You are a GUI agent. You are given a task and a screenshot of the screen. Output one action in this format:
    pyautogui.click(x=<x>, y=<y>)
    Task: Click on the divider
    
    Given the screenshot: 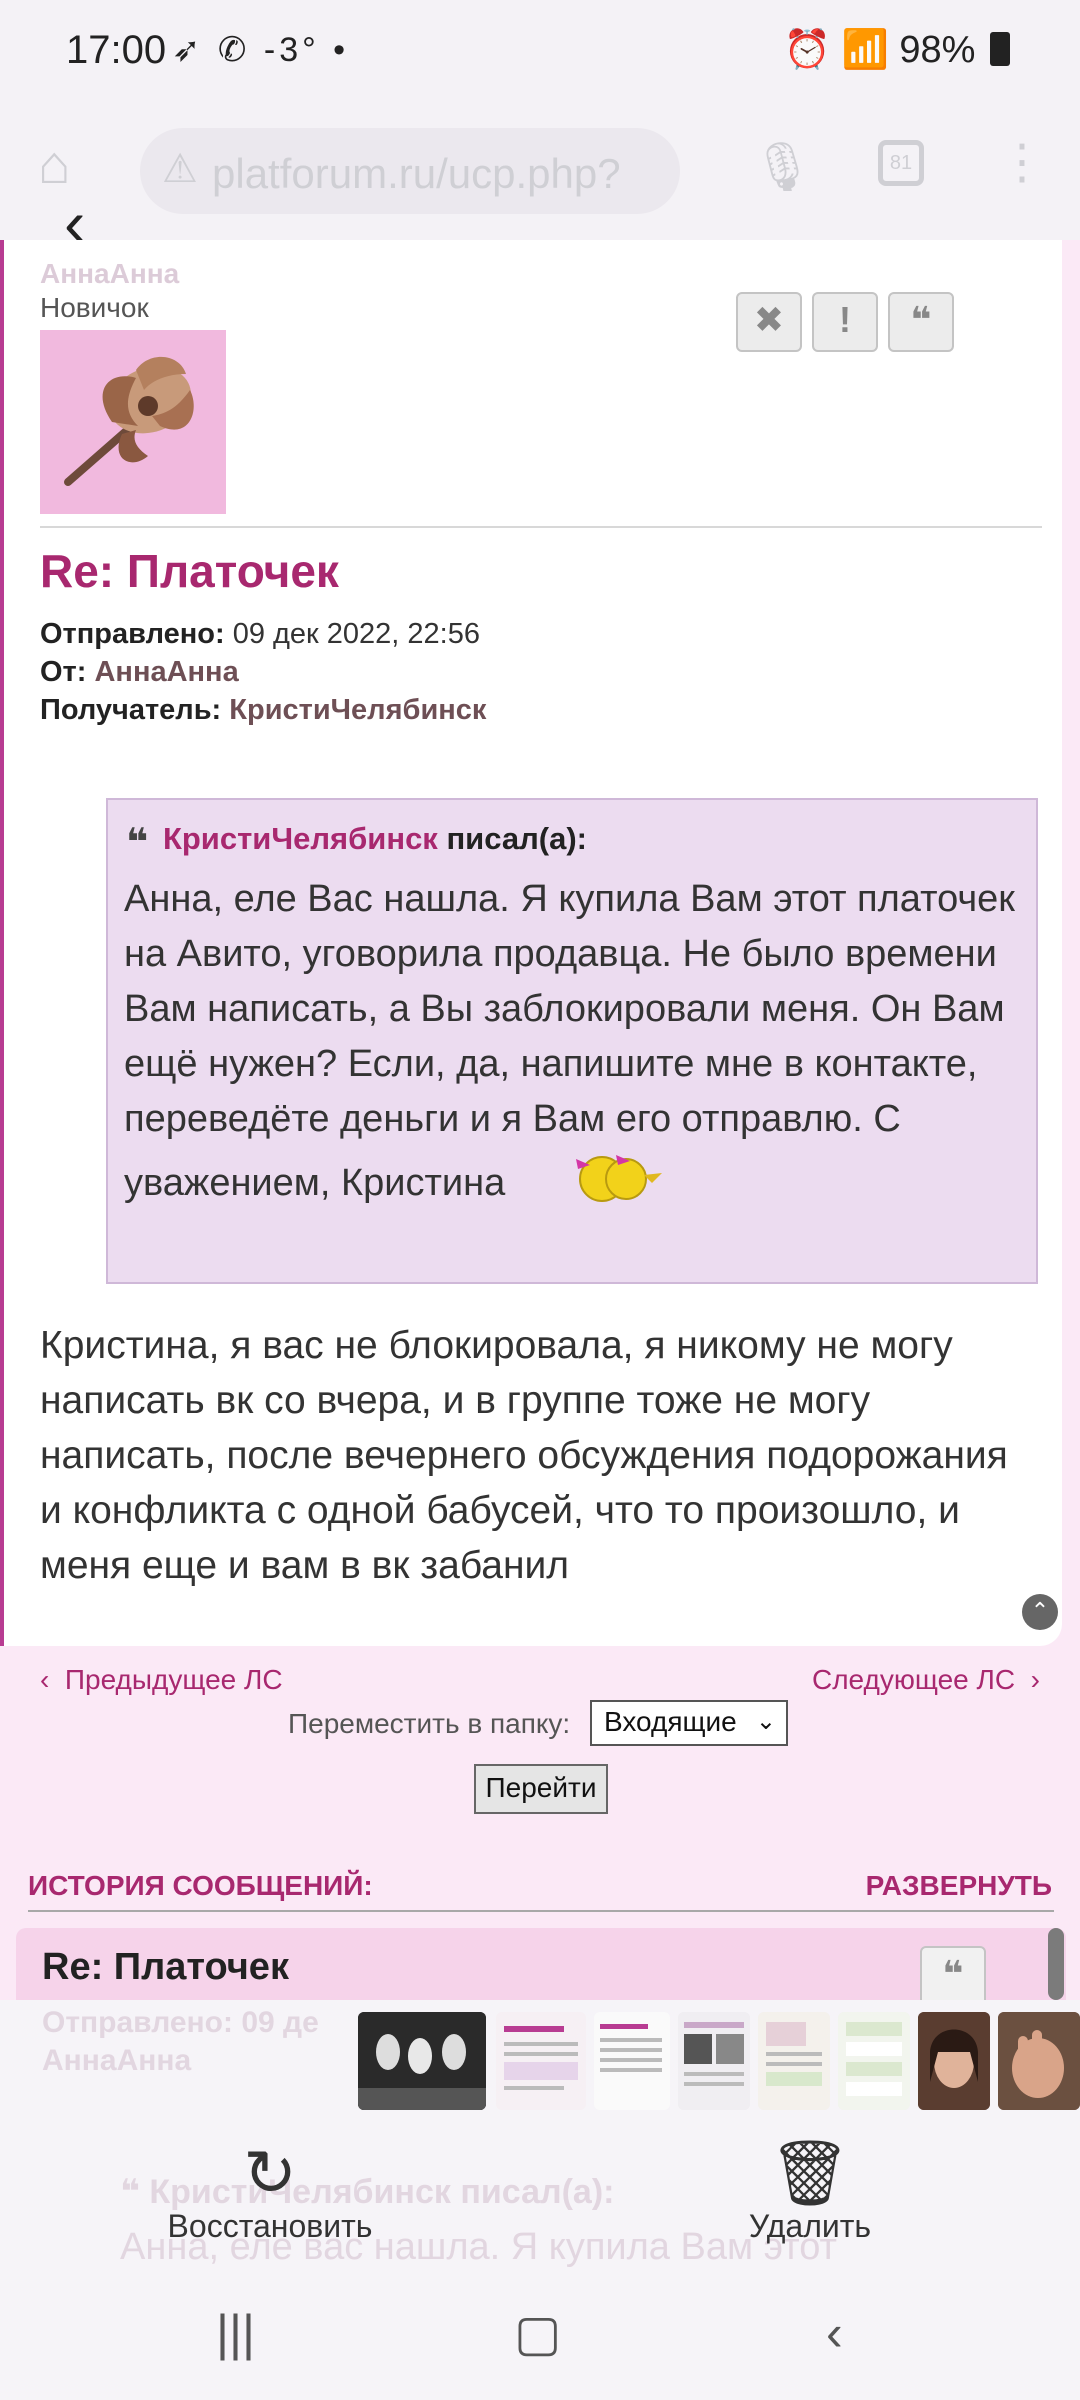 What is the action you would take?
    pyautogui.click(x=541, y=527)
    